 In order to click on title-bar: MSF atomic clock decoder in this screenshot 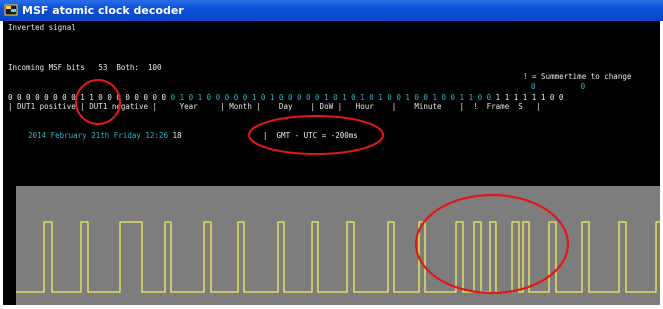, I will do `click(331, 10)`.